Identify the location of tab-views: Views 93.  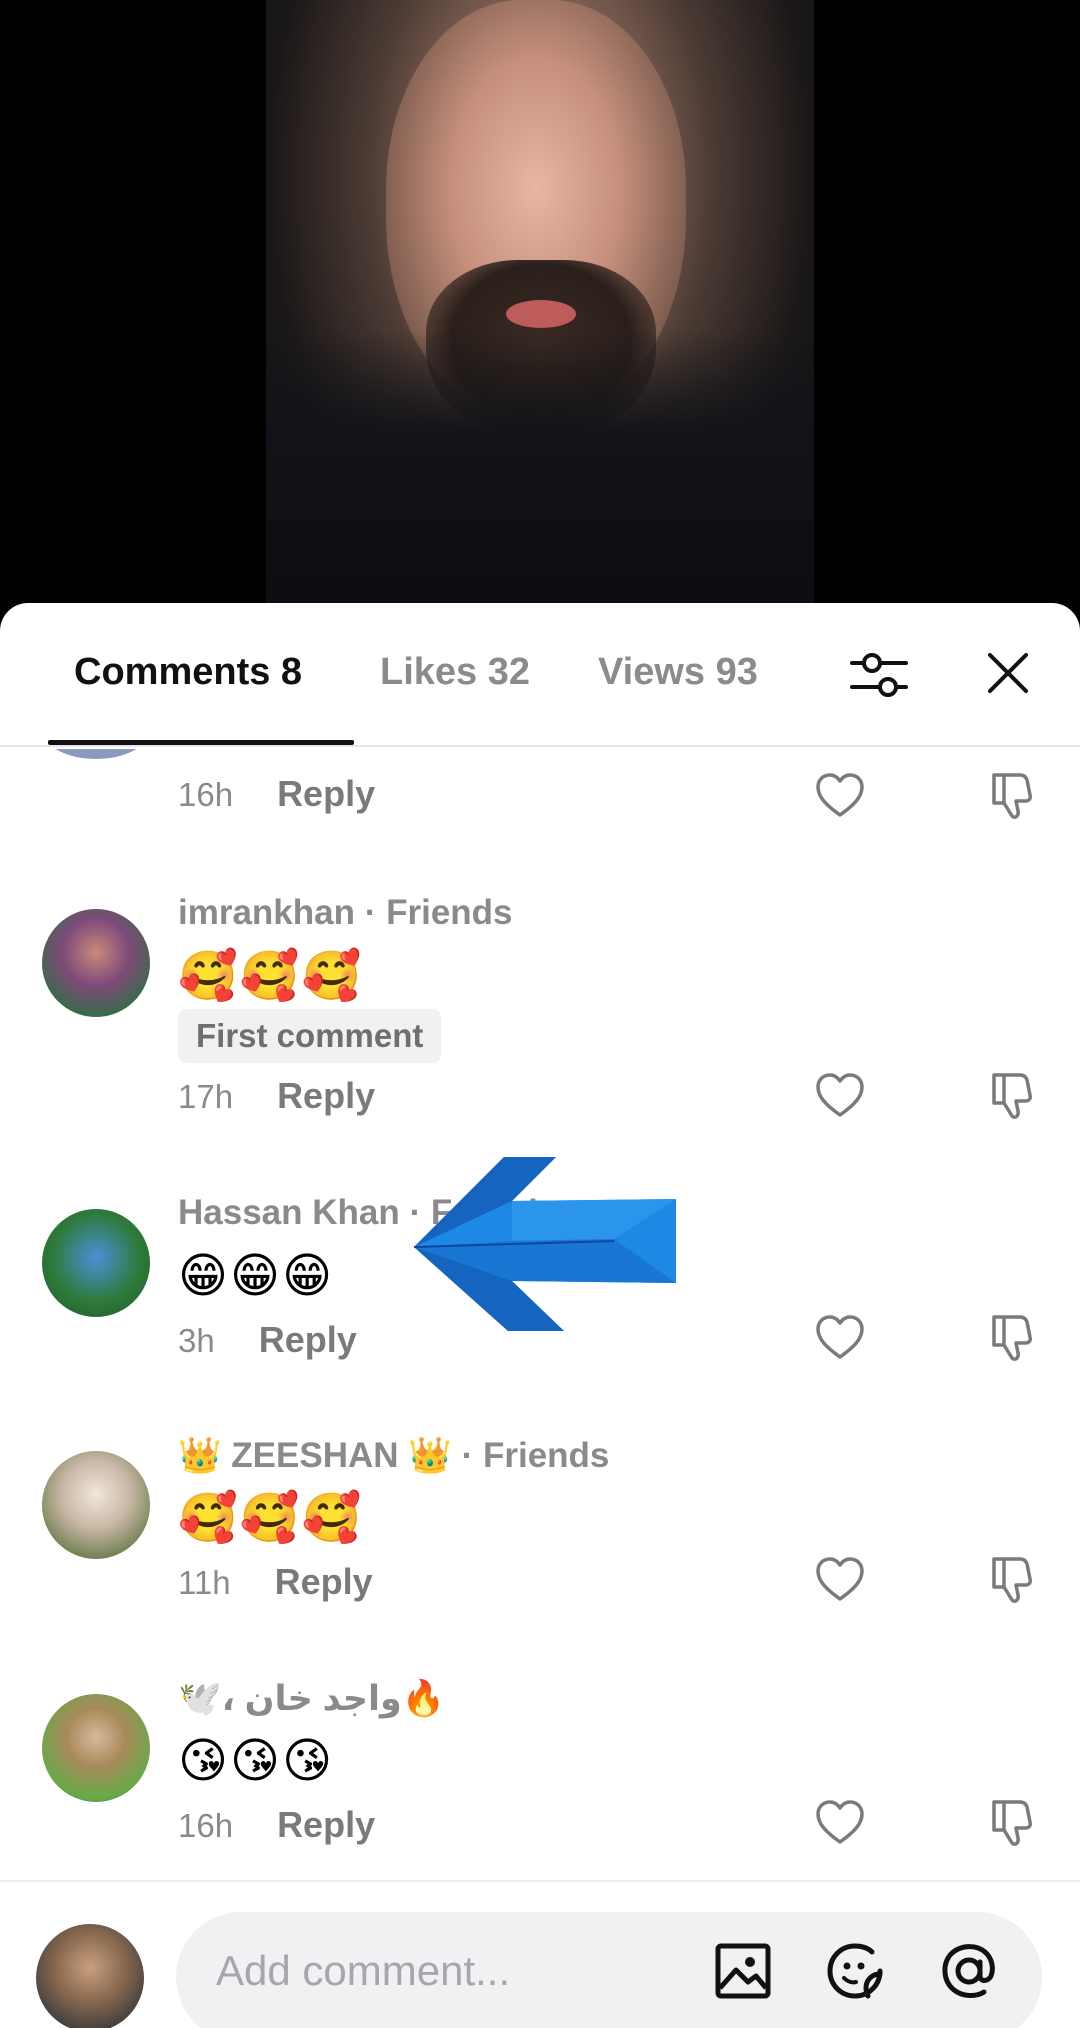
(678, 672).